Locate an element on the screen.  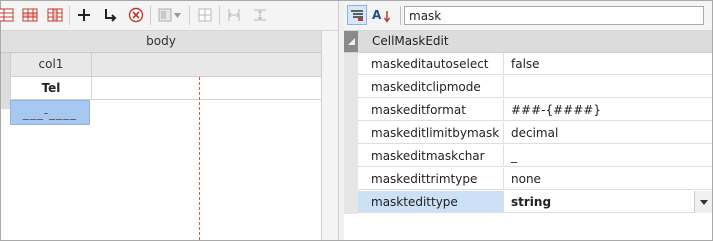
property-name: maskeditformat is located at coordinates (431, 110).